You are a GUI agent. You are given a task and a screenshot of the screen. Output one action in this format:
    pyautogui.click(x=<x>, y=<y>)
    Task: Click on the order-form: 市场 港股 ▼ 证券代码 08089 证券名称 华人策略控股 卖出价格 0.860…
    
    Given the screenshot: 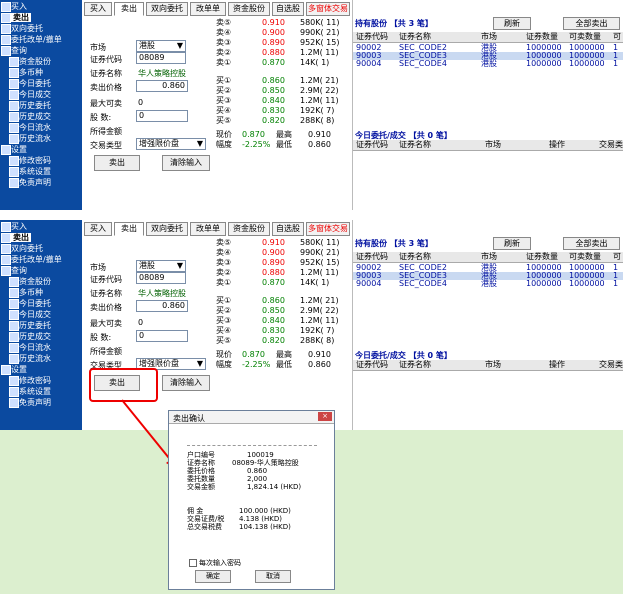 What is the action you would take?
    pyautogui.click(x=219, y=113)
    